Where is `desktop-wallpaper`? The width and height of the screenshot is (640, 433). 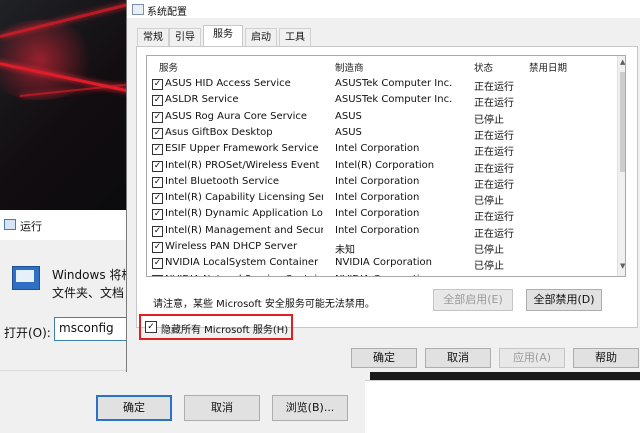
desktop-wallpaper is located at coordinates (65, 105).